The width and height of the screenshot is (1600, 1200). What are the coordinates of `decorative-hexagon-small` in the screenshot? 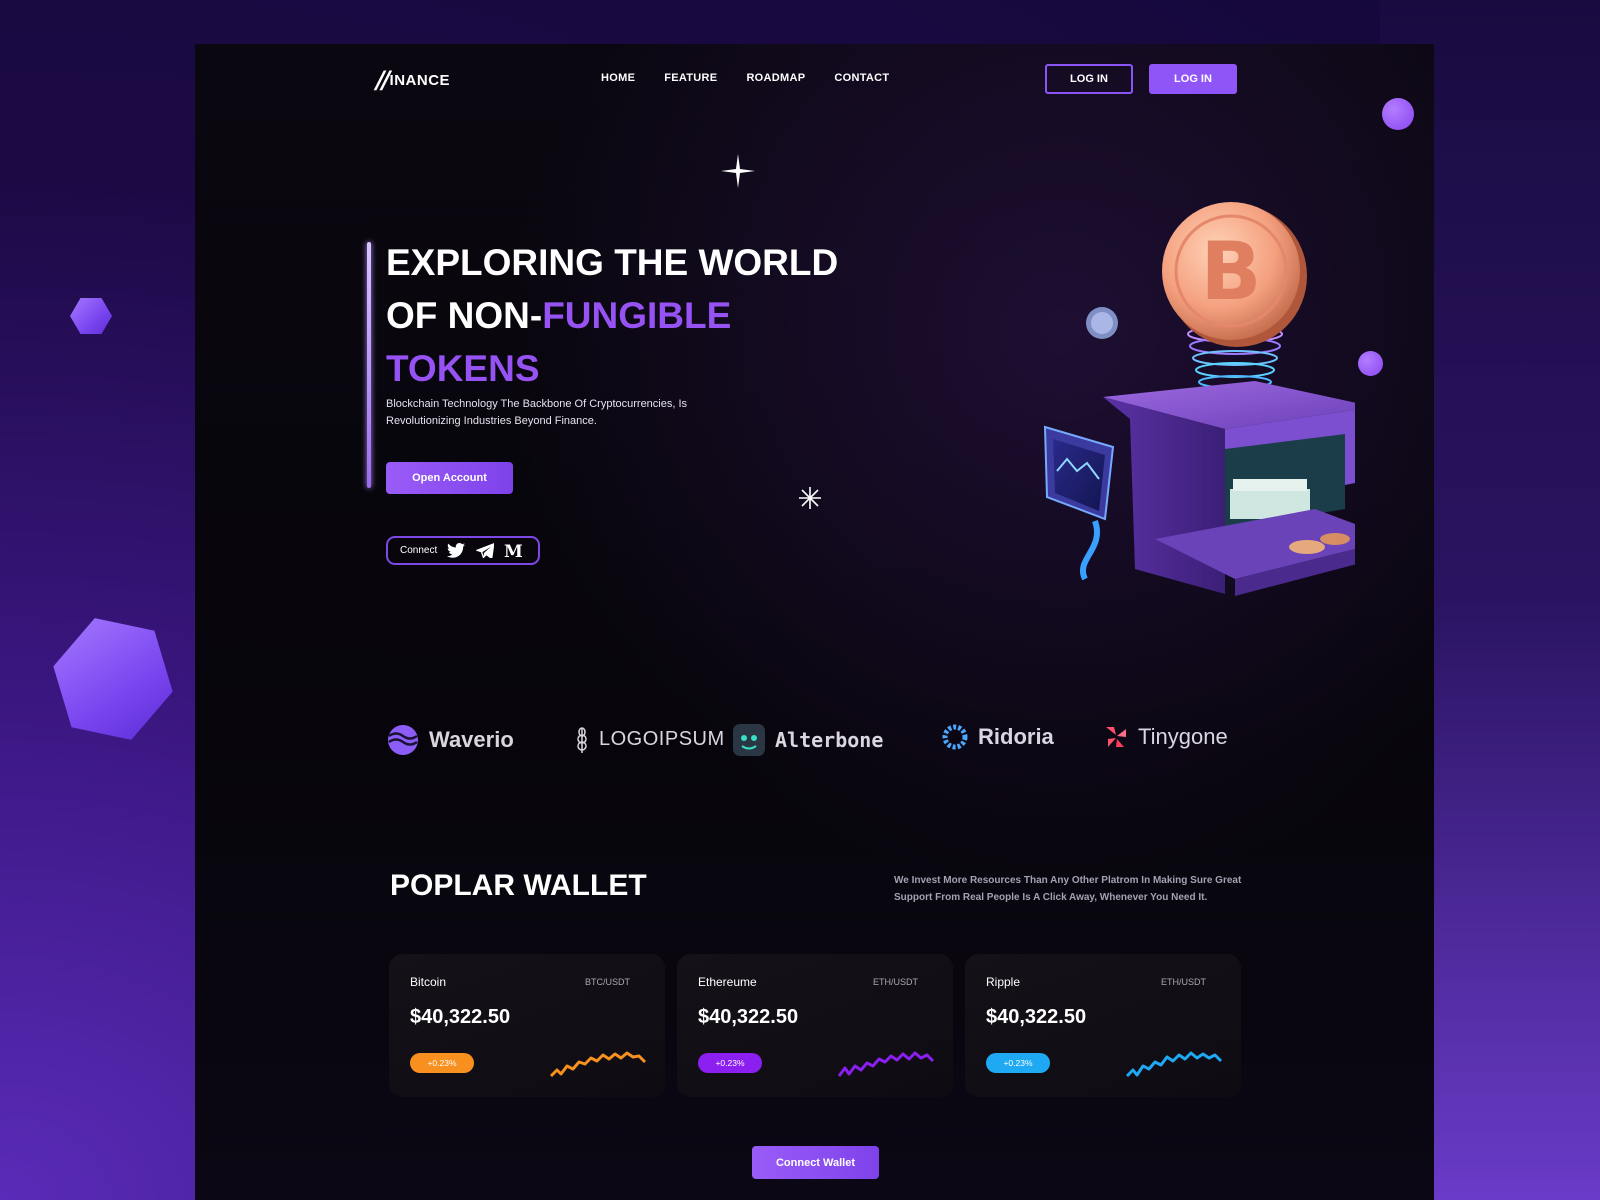 It's located at (91, 316).